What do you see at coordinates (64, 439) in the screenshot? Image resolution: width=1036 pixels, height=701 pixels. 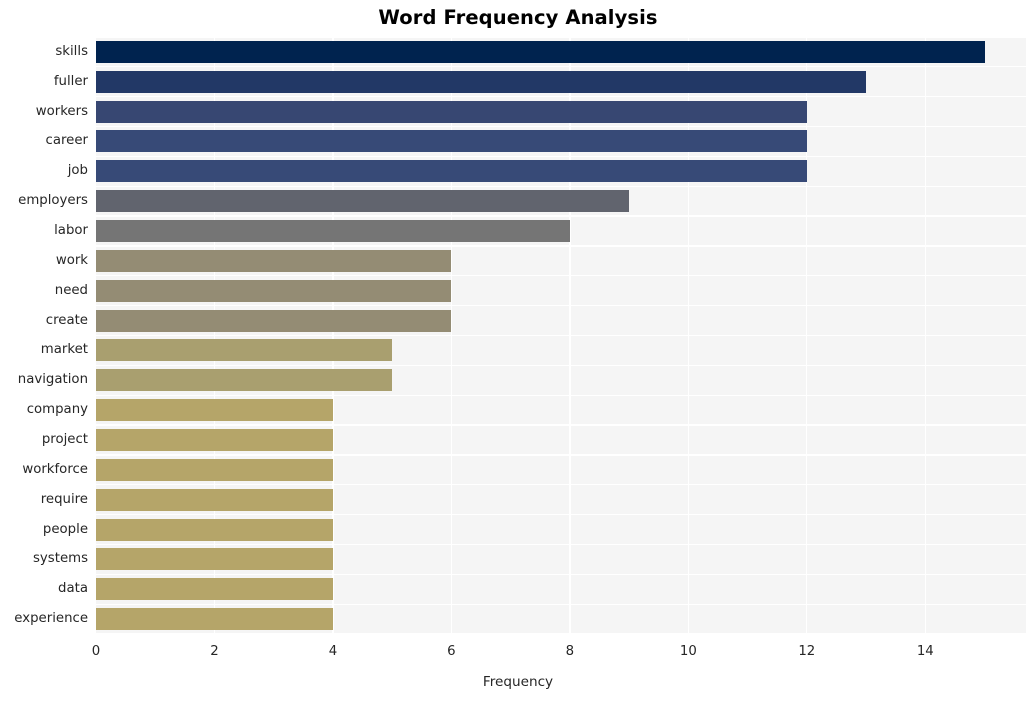 I see `y-tick-label-project: project` at bounding box center [64, 439].